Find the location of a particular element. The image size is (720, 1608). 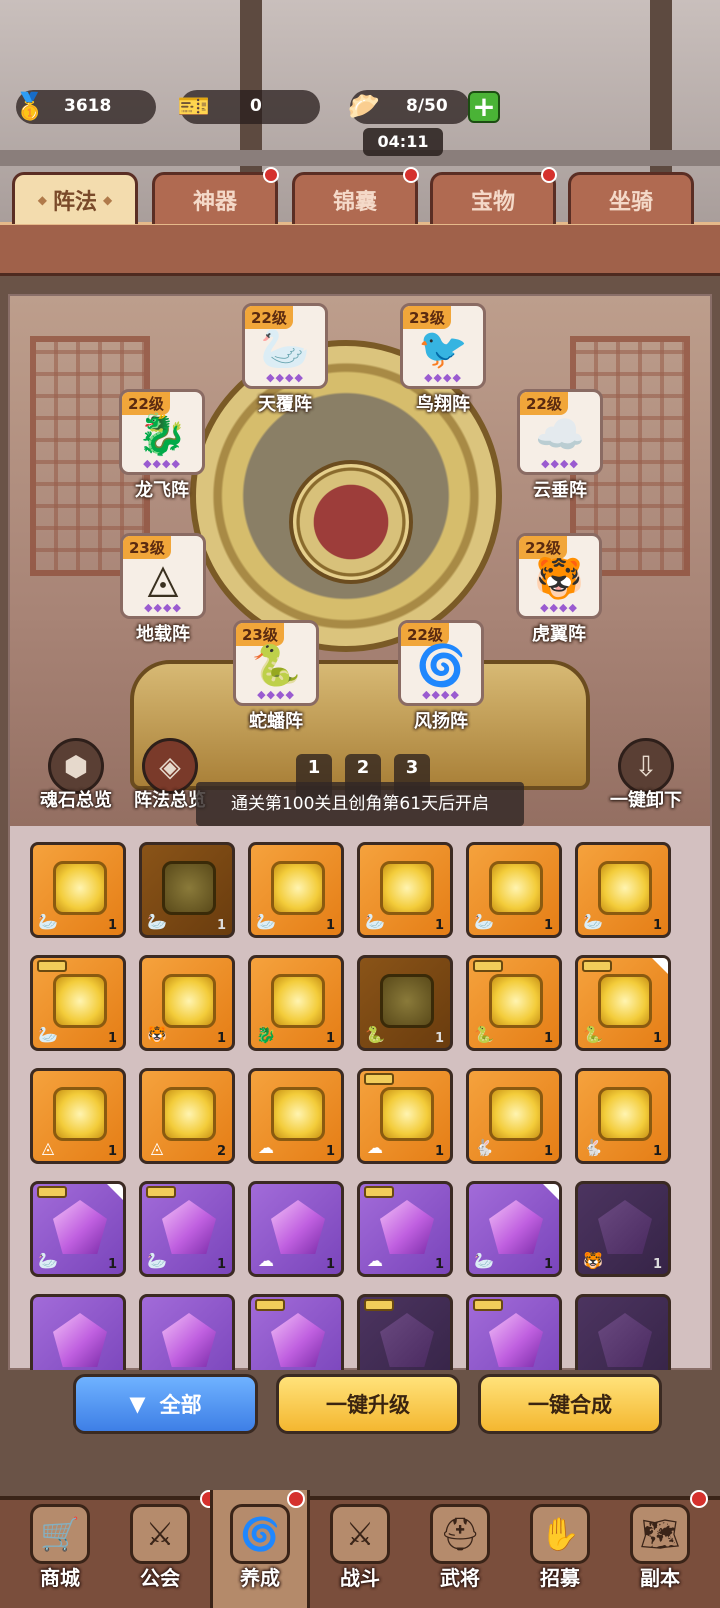

formation-name: 天覆阵 is located at coordinates (285, 404).